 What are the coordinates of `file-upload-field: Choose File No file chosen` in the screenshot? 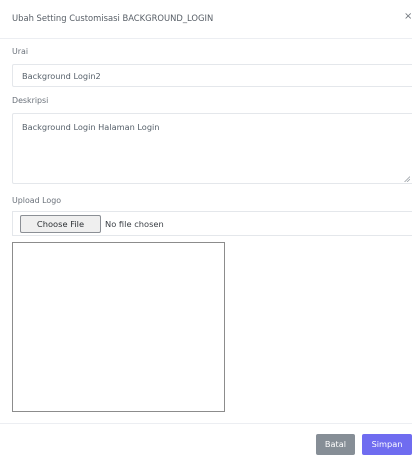 It's located at (212, 223).